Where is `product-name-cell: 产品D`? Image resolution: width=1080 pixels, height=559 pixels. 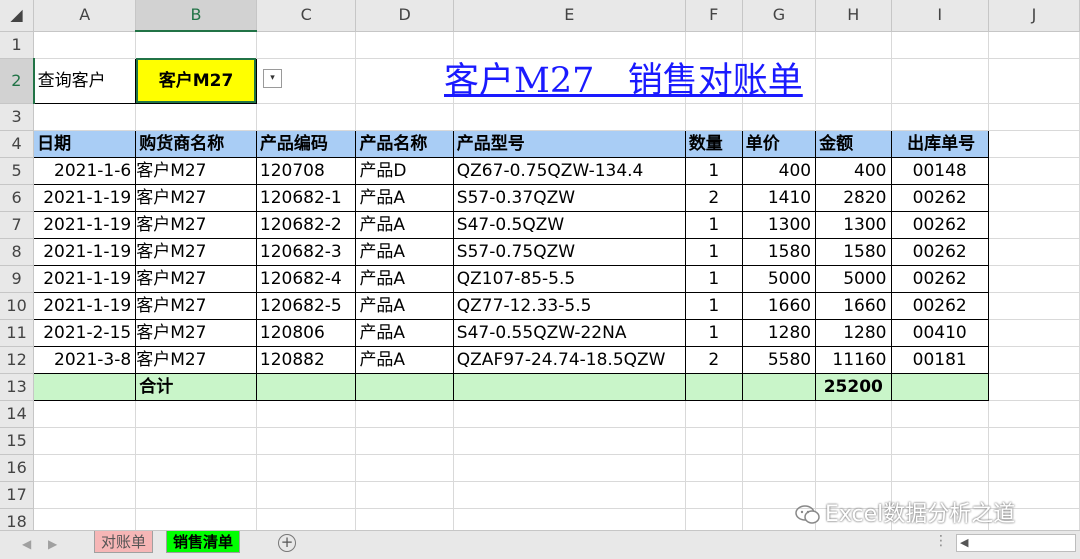 product-name-cell: 产品D is located at coordinates (404, 170).